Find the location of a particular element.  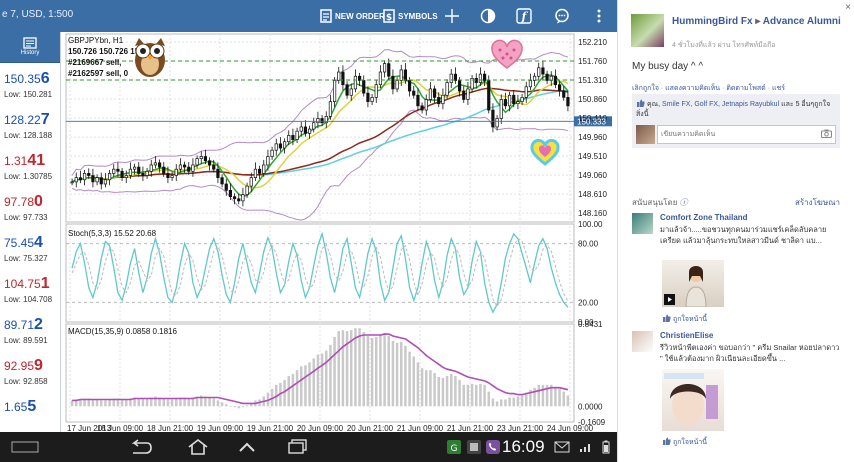

script-icon: f is located at coordinates (524, 16).